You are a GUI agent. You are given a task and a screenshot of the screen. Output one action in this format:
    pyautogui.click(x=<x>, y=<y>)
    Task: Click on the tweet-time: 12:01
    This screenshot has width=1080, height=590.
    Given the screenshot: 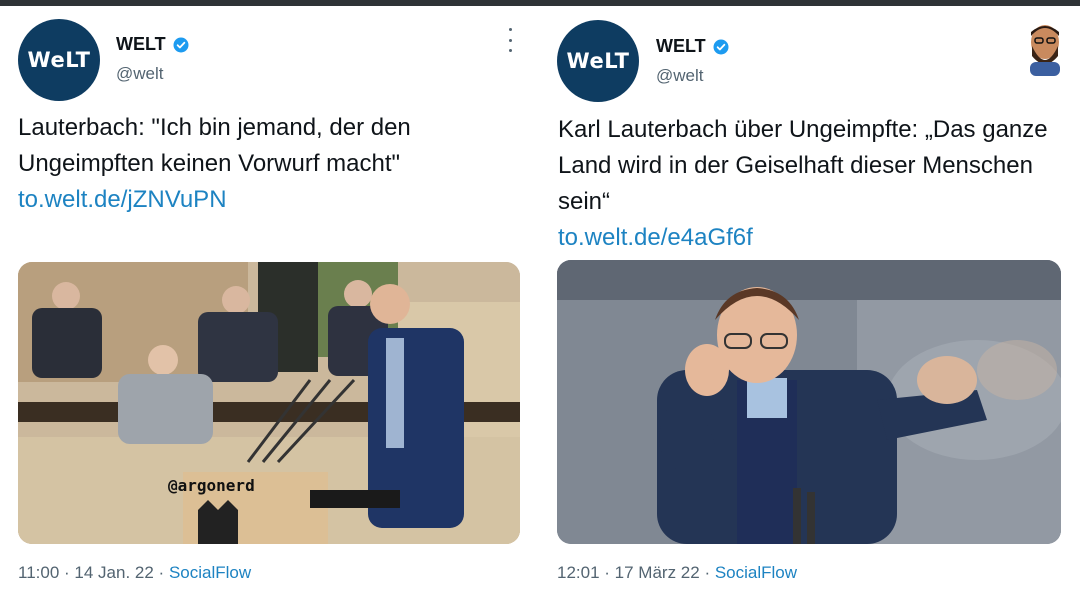 What is the action you would take?
    pyautogui.click(x=578, y=572)
    